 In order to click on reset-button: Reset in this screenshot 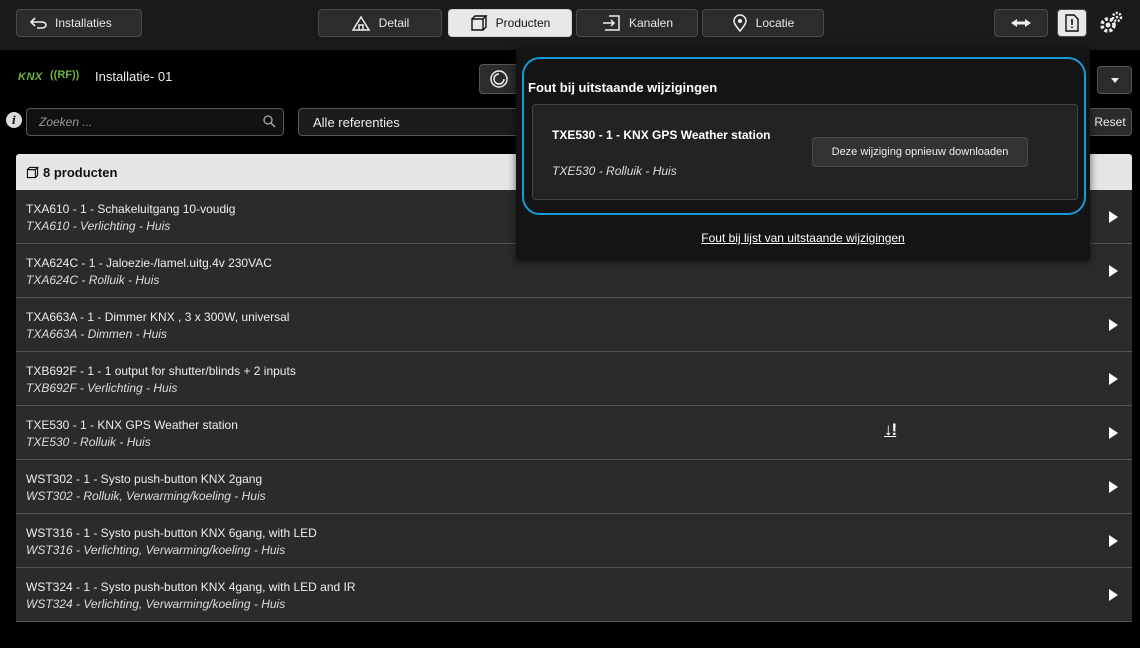, I will do `click(1110, 122)`.